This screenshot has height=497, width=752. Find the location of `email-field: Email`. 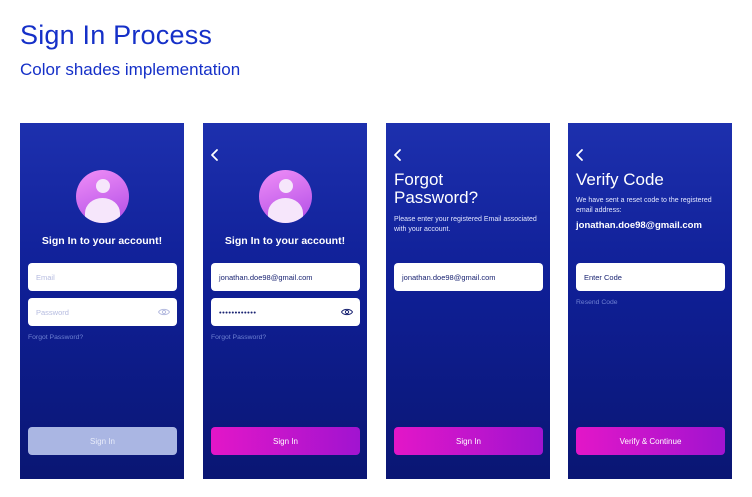

email-field: Email is located at coordinates (102, 277).